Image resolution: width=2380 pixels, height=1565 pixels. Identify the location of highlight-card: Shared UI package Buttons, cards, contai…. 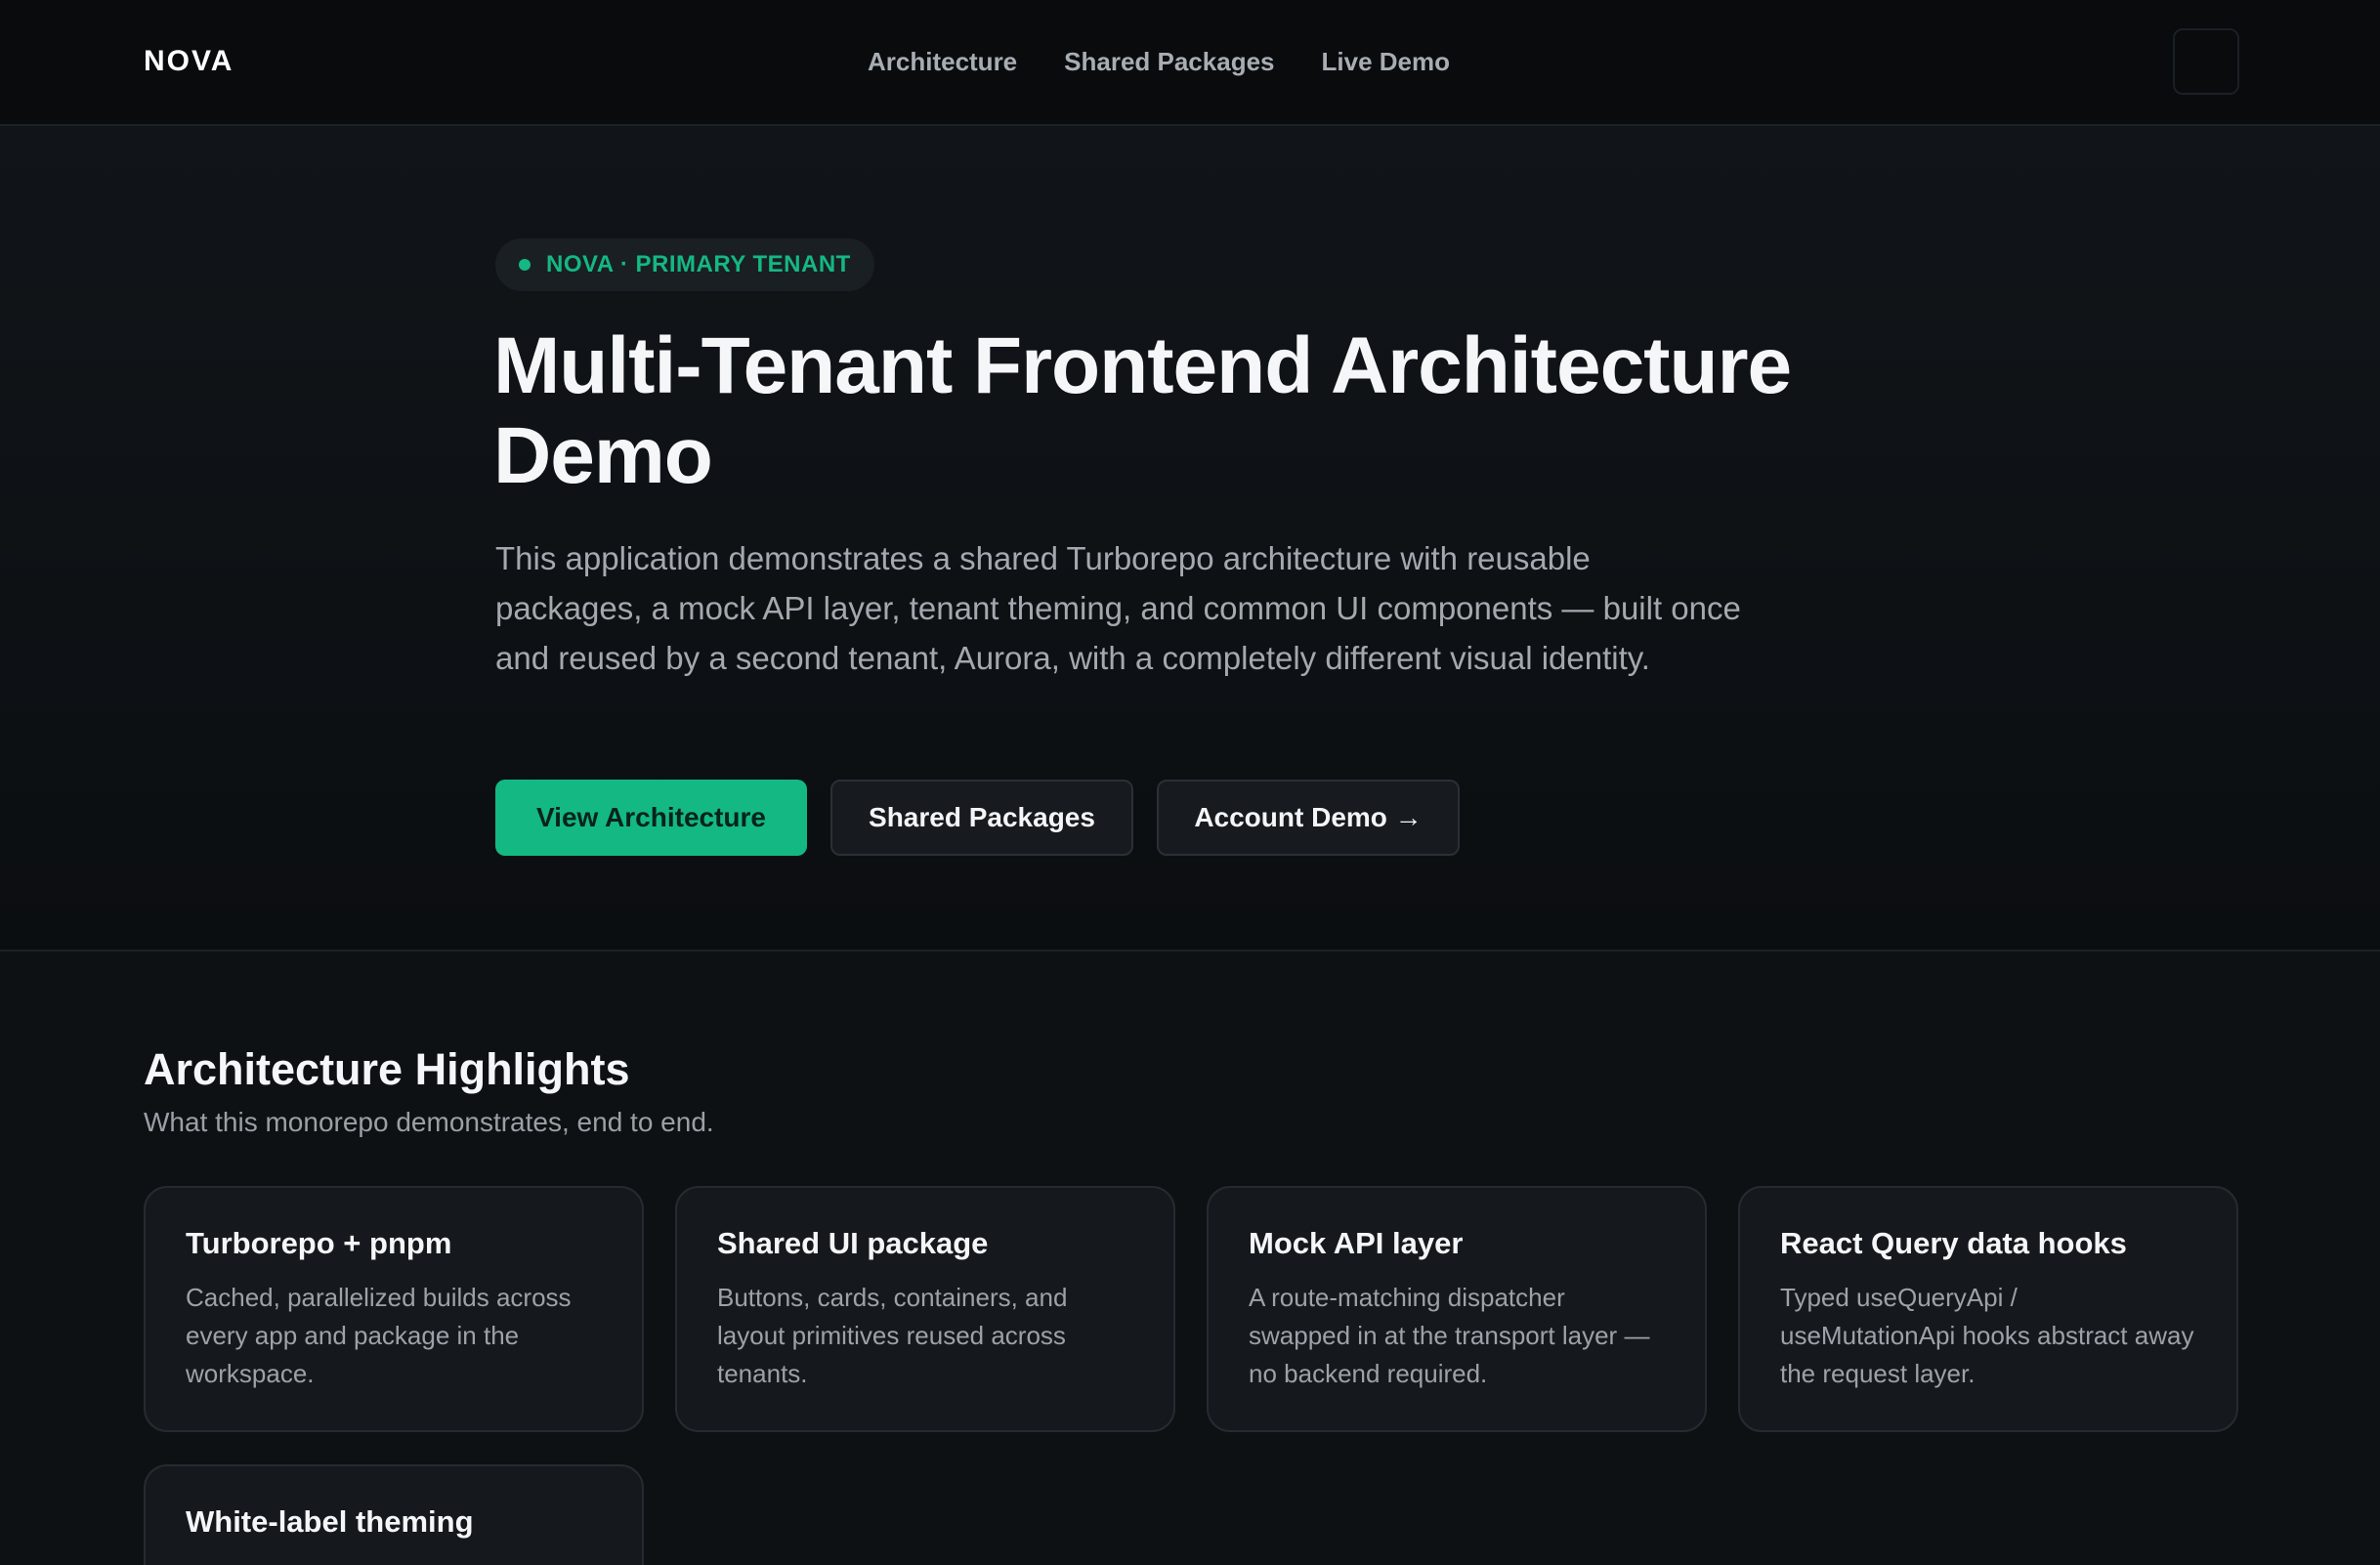
(925, 1309).